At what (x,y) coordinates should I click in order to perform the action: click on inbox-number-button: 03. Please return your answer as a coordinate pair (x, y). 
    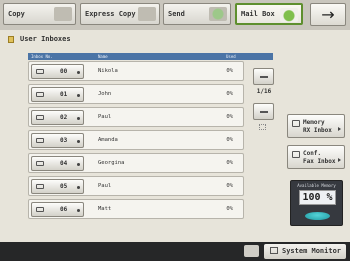
    Looking at the image, I should click on (57, 140).